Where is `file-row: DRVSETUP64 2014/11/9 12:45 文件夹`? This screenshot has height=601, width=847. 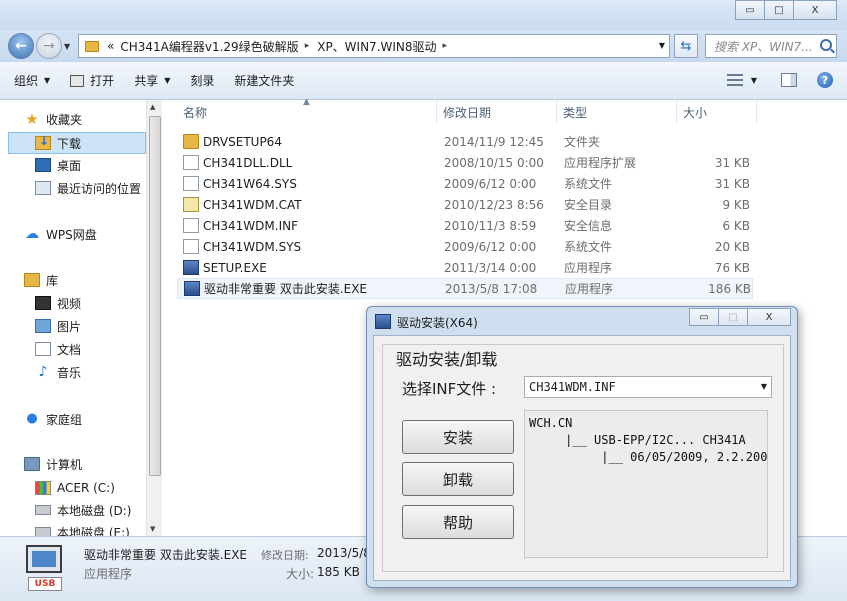
file-row: DRVSETUP64 2014/11/9 12:45 文件夹 is located at coordinates (465, 141).